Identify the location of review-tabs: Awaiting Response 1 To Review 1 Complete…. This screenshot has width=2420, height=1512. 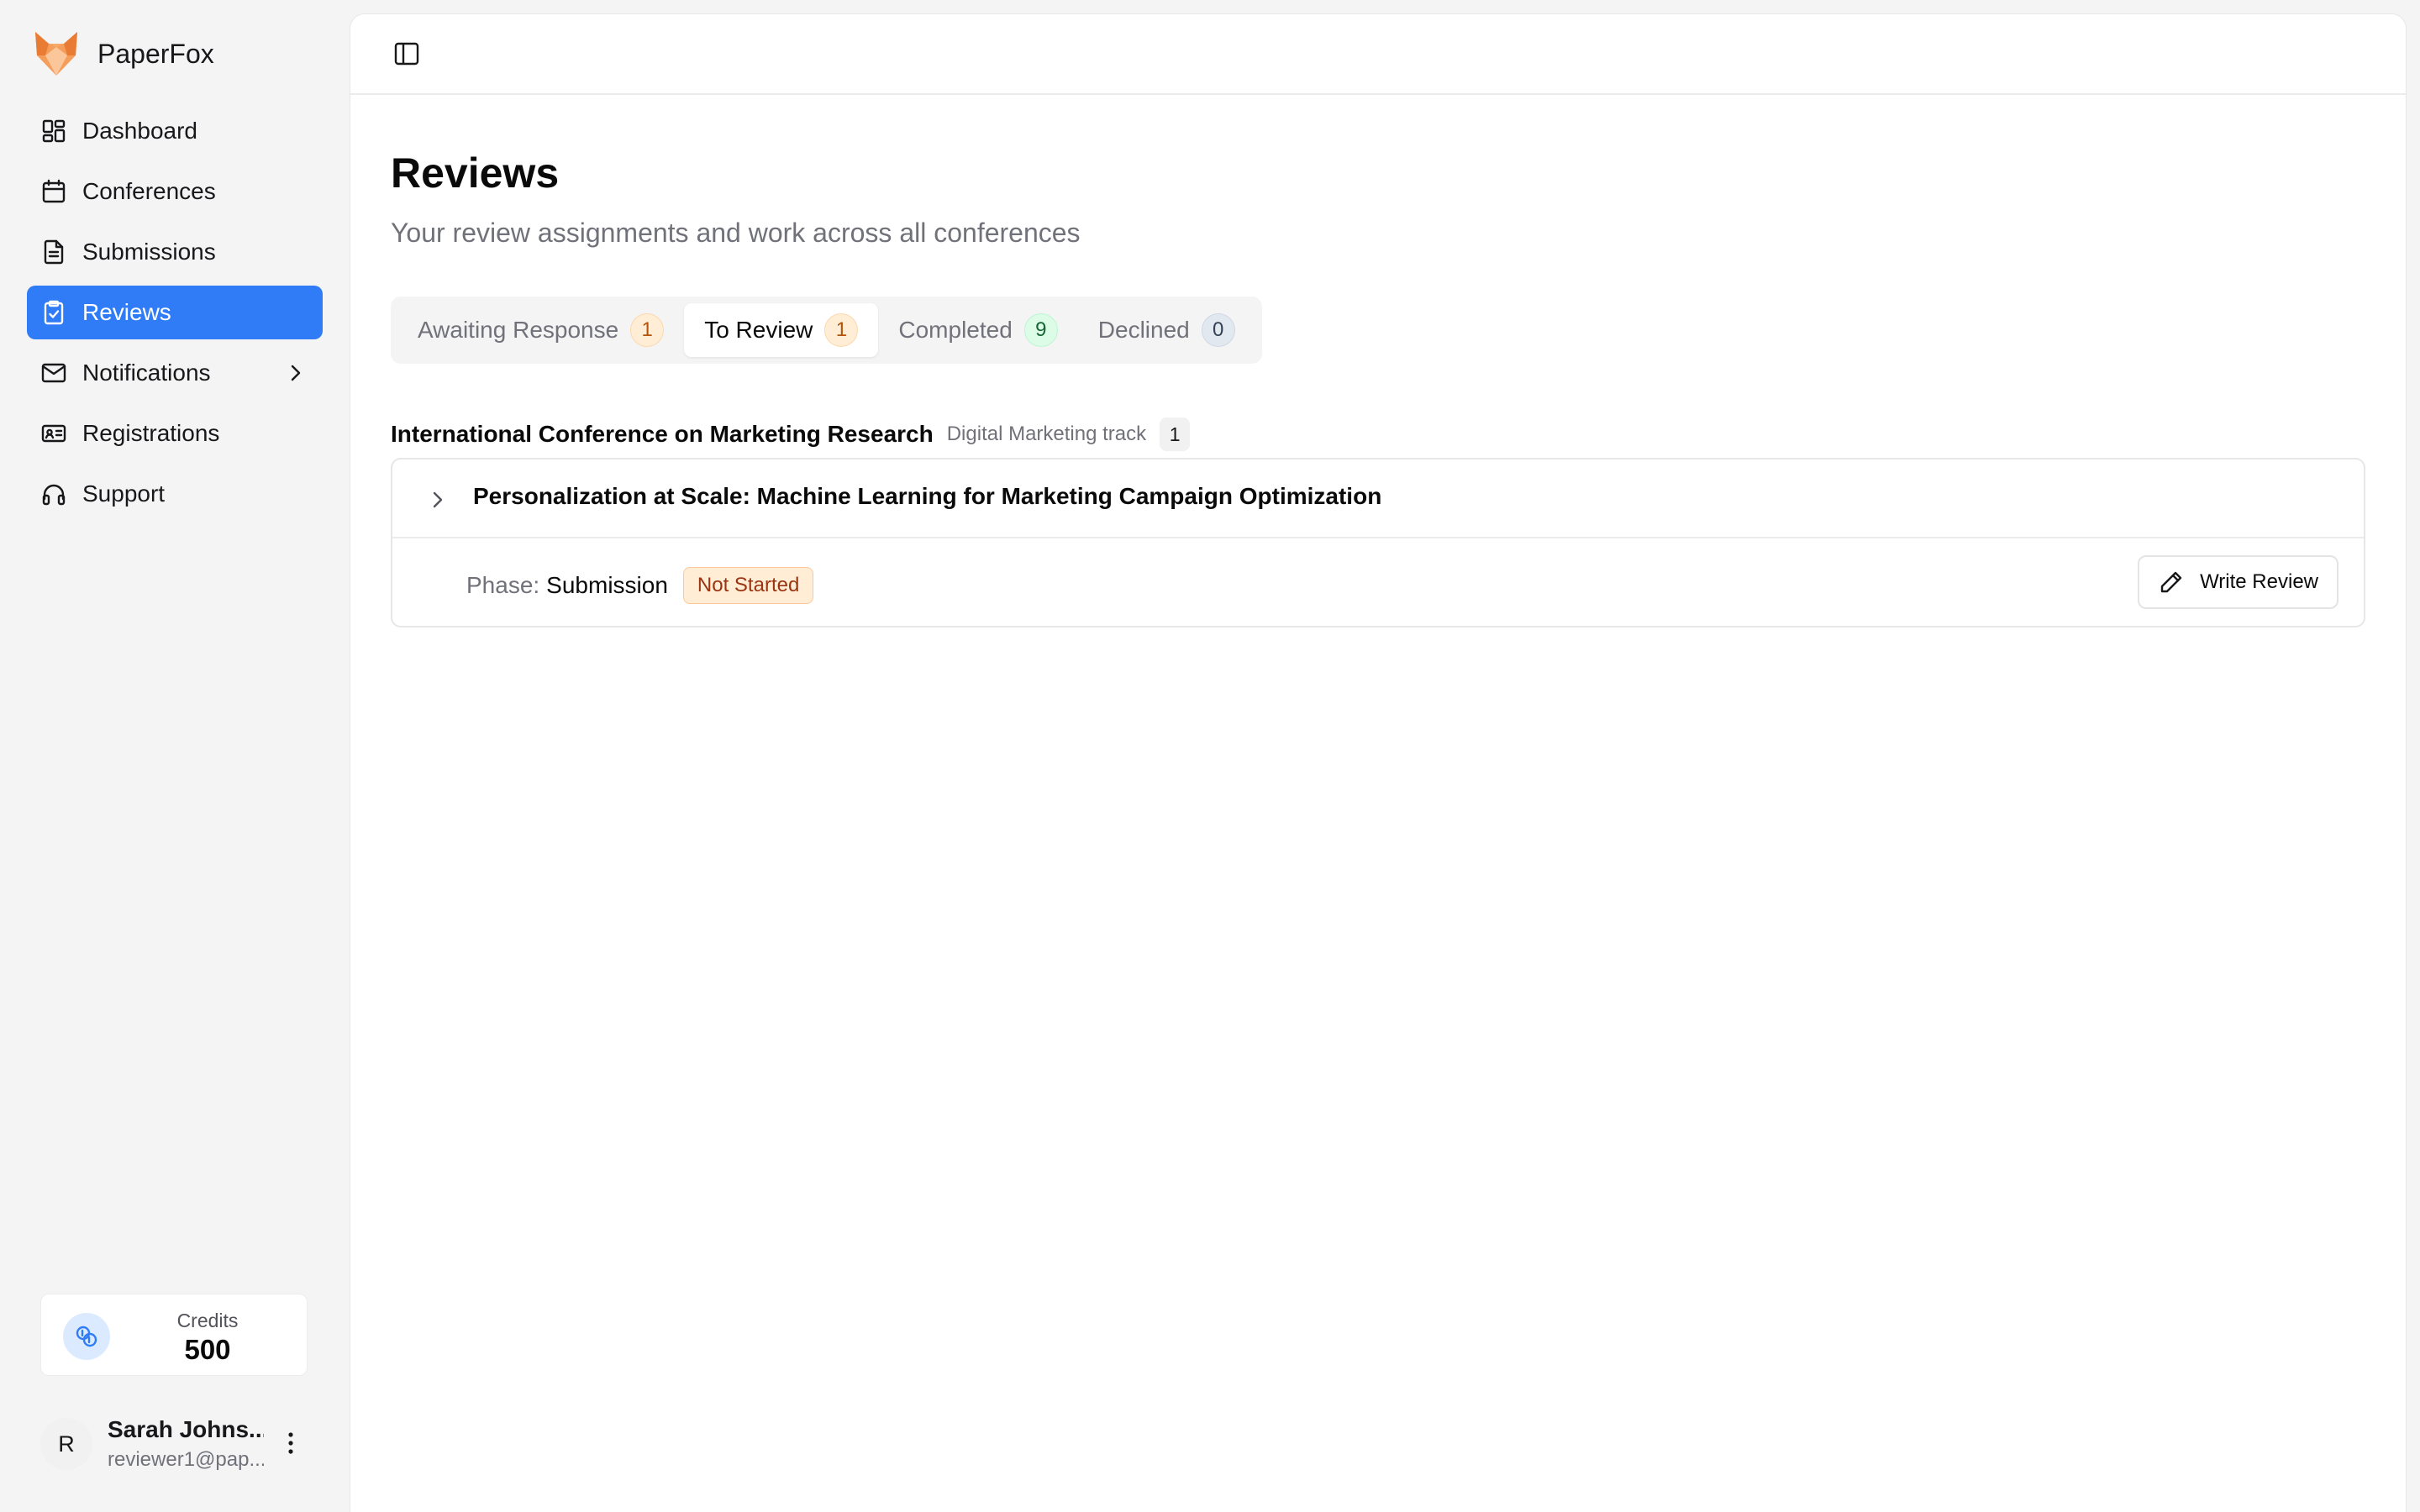
(826, 330).